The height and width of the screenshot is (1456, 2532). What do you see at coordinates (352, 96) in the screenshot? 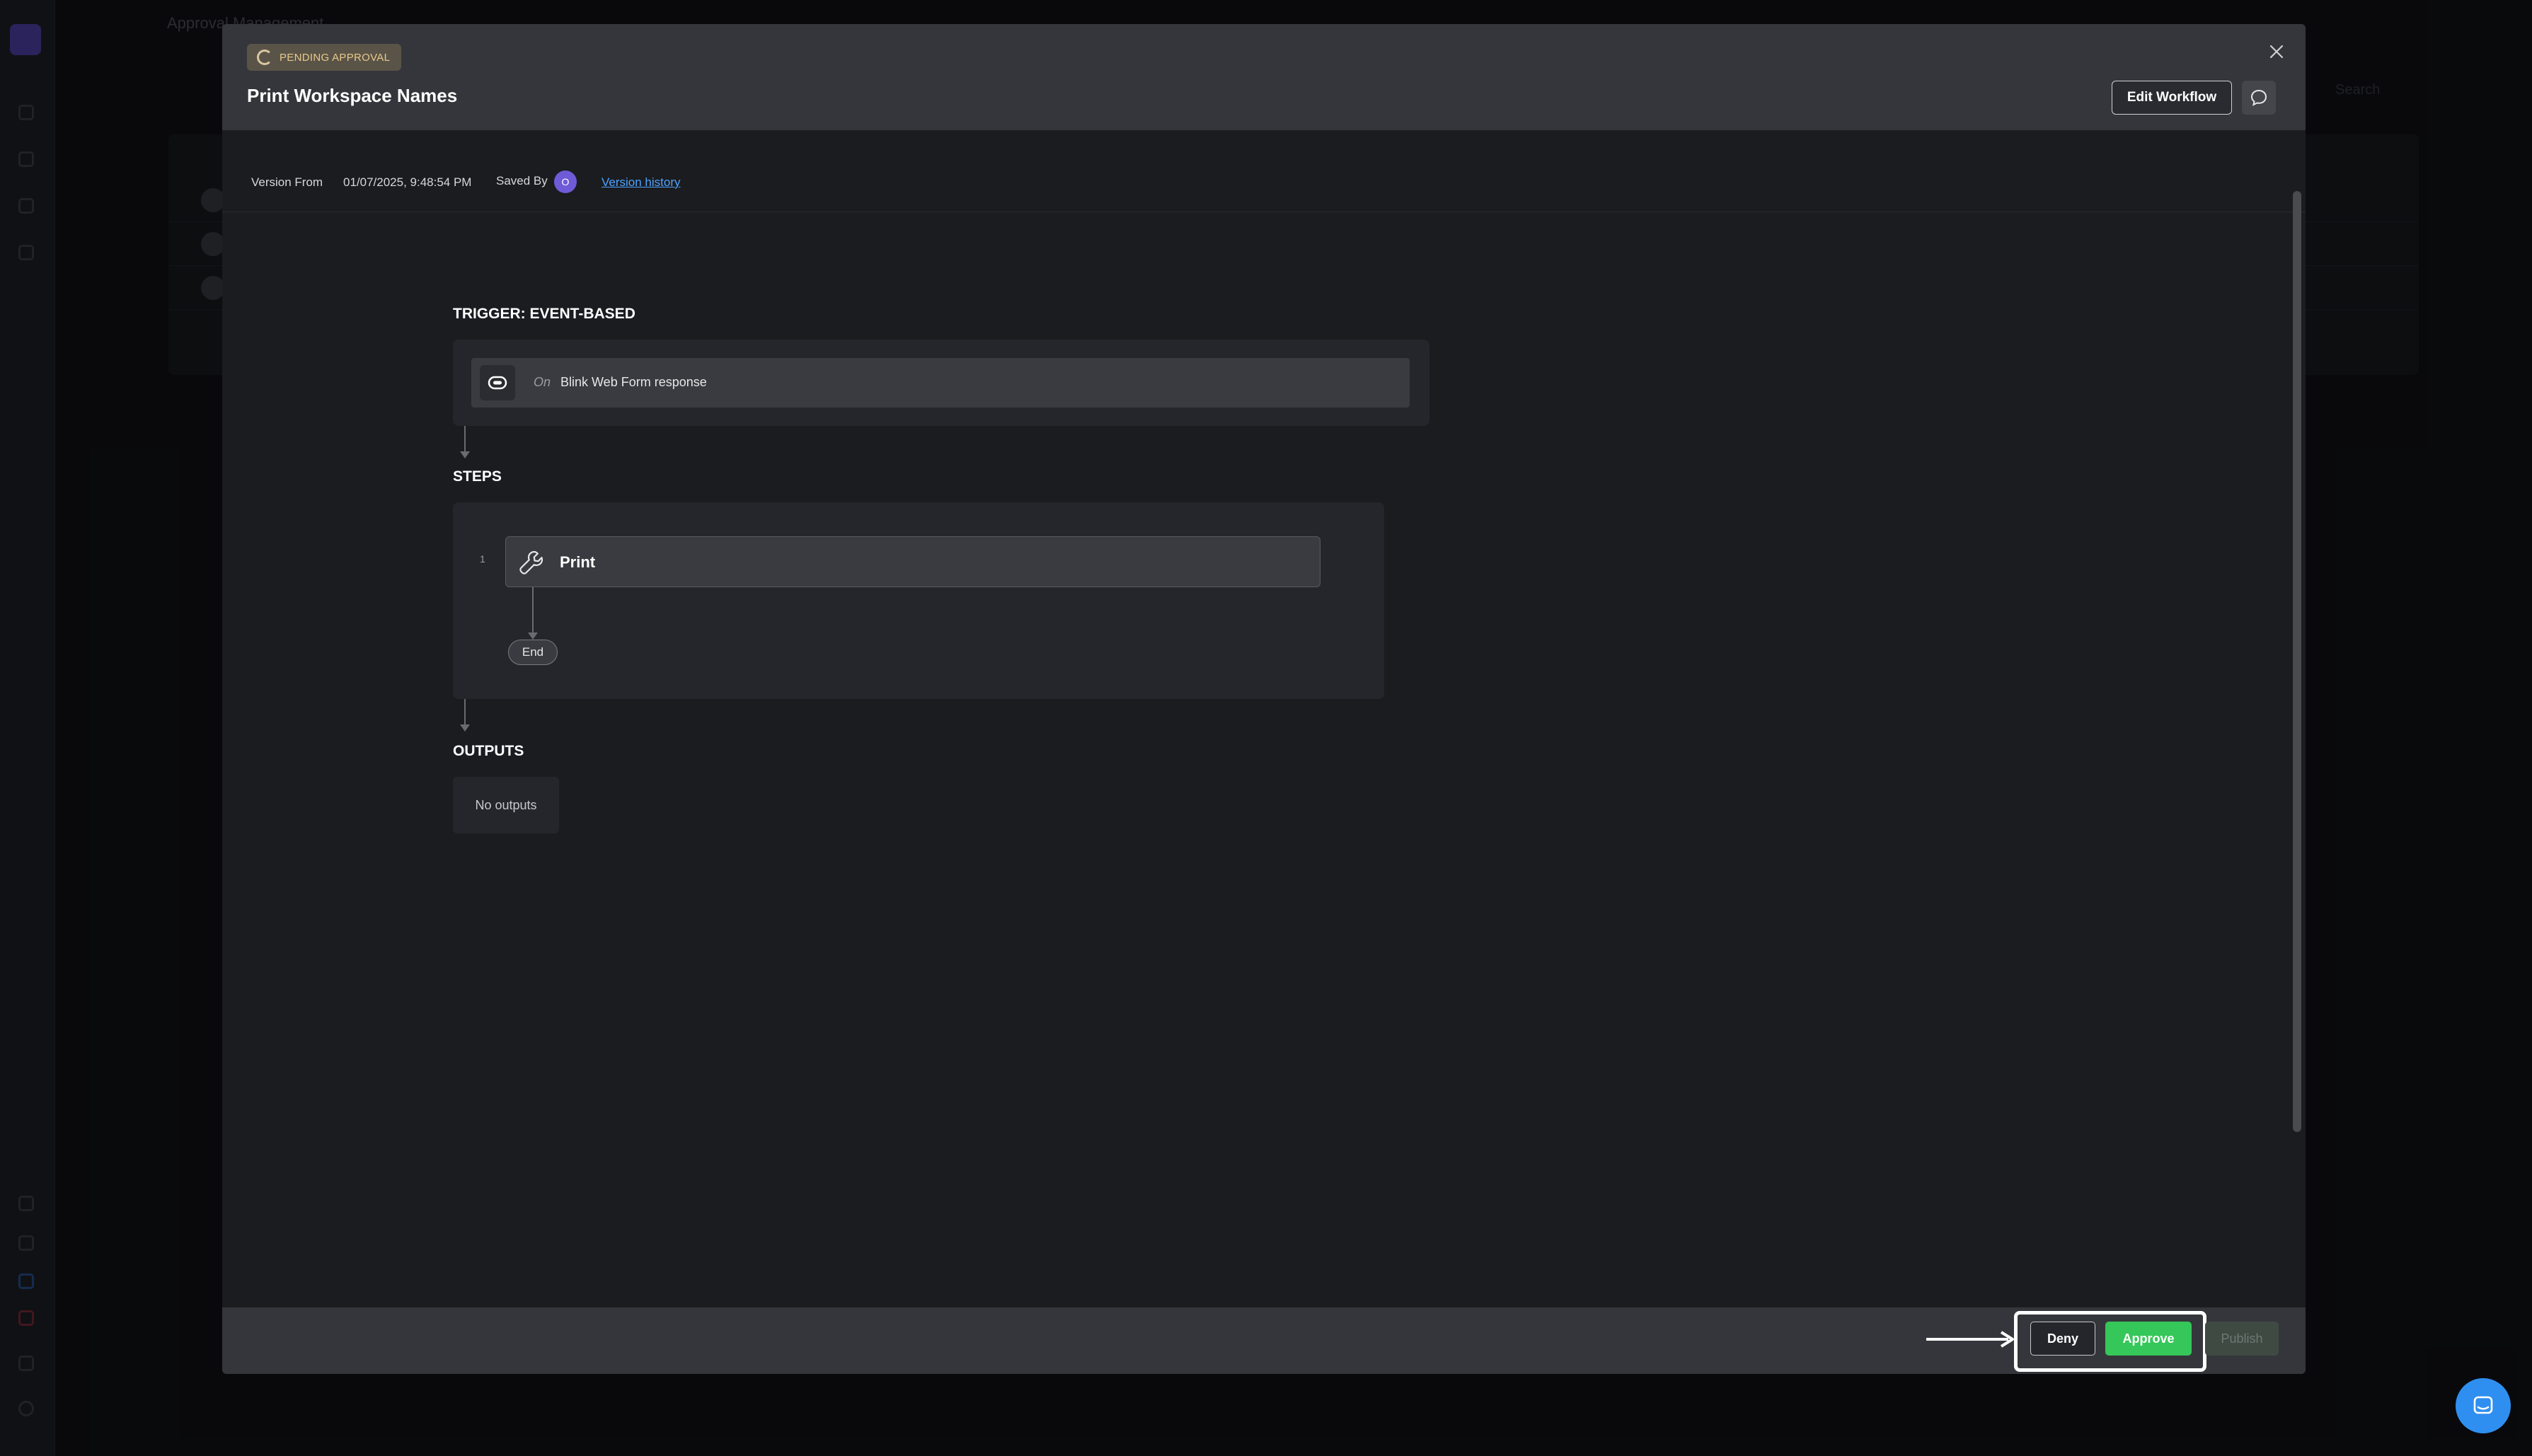
I see `modal-title: Print Workspace Names` at bounding box center [352, 96].